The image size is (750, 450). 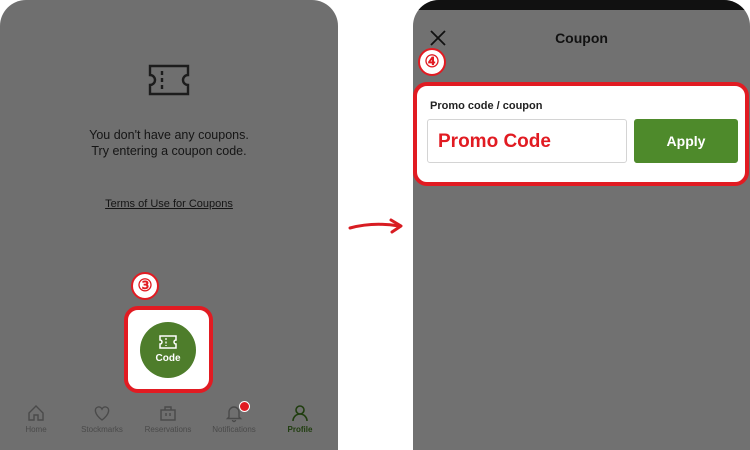 I want to click on apply-button: Apply, so click(x=686, y=141).